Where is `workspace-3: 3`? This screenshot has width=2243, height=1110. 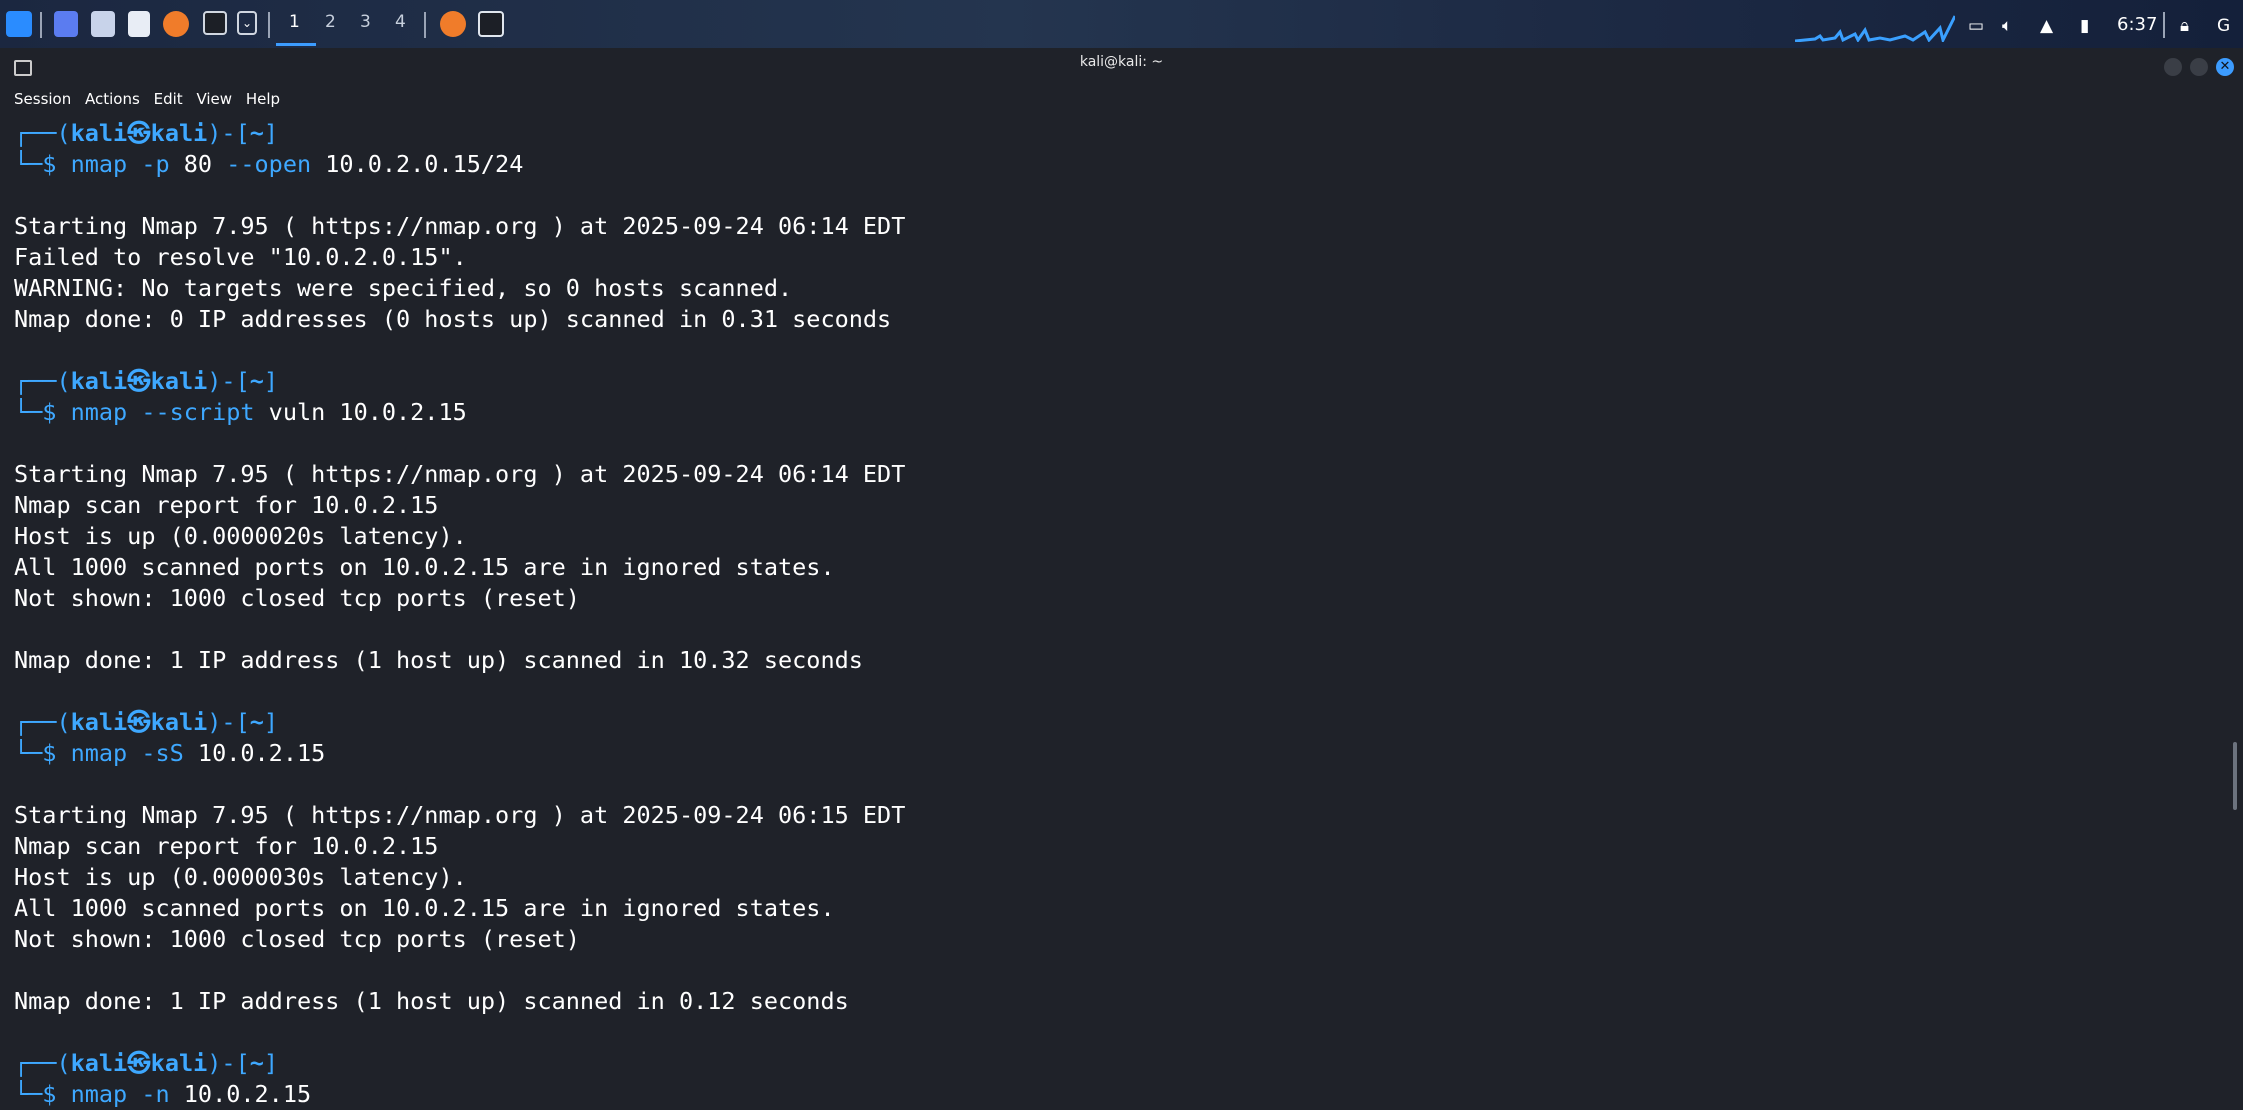
workspace-3: 3 is located at coordinates (365, 22).